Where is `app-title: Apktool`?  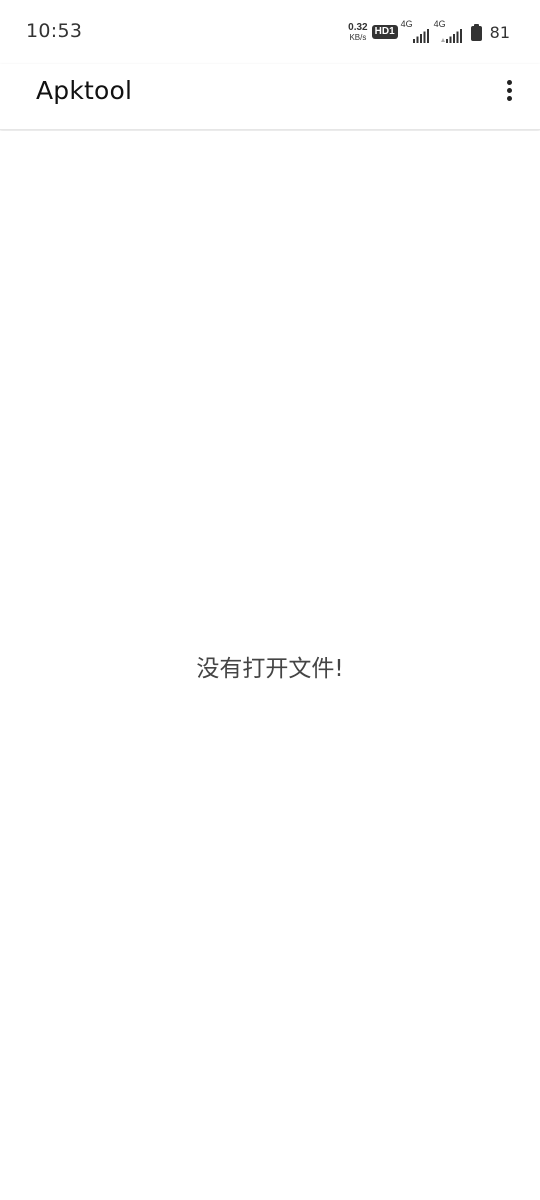
app-title: Apktool is located at coordinates (84, 90).